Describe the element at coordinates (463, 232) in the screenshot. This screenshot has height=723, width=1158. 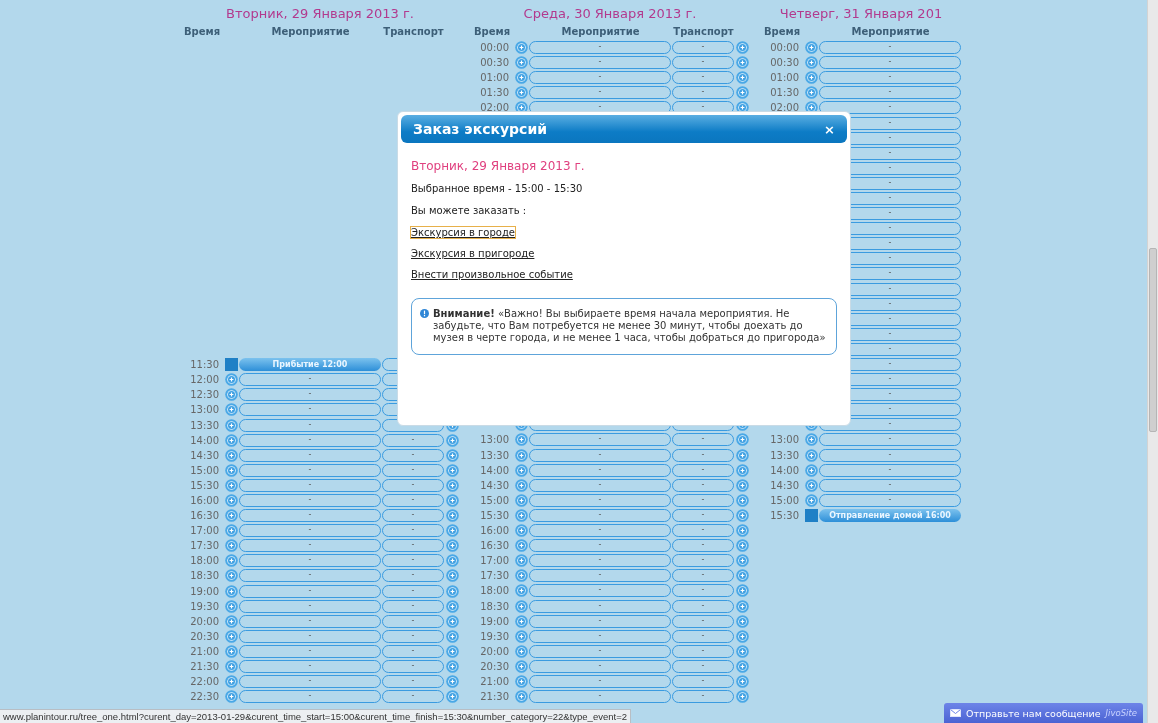
I see `order-link: Экскурсия в городе` at that location.